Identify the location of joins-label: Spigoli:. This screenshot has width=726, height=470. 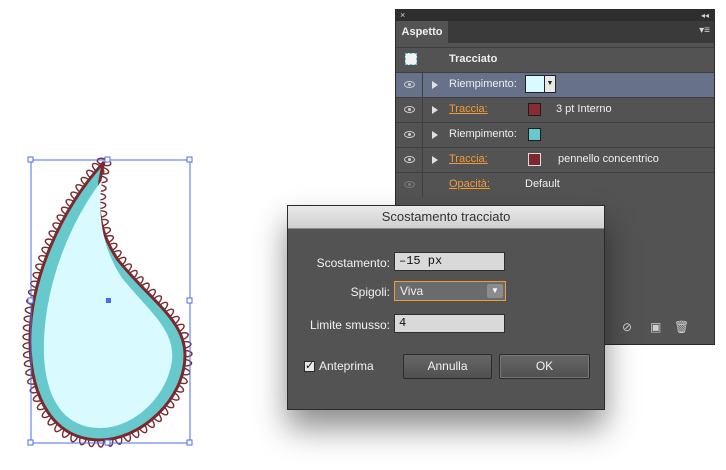
(370, 292).